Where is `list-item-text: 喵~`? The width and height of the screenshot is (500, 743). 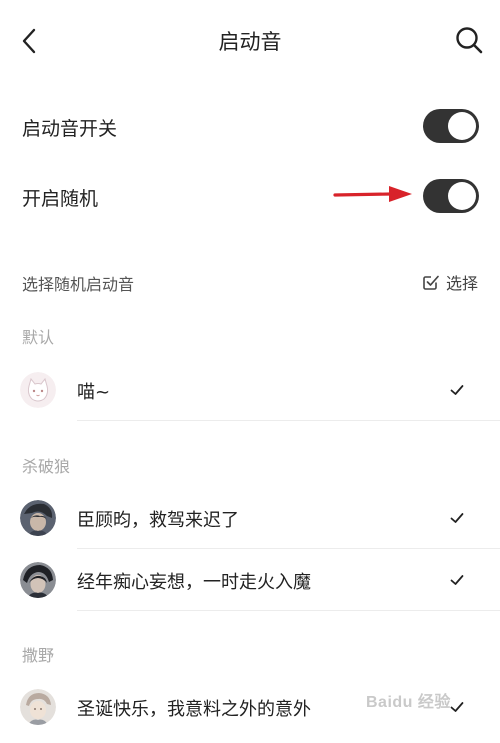
list-item-text: 喵~ is located at coordinates (94, 392).